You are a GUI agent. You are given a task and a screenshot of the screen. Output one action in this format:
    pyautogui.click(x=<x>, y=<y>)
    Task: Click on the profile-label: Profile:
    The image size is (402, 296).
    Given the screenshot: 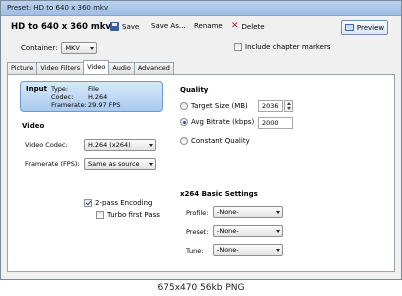 What is the action you would take?
    pyautogui.click(x=197, y=213)
    